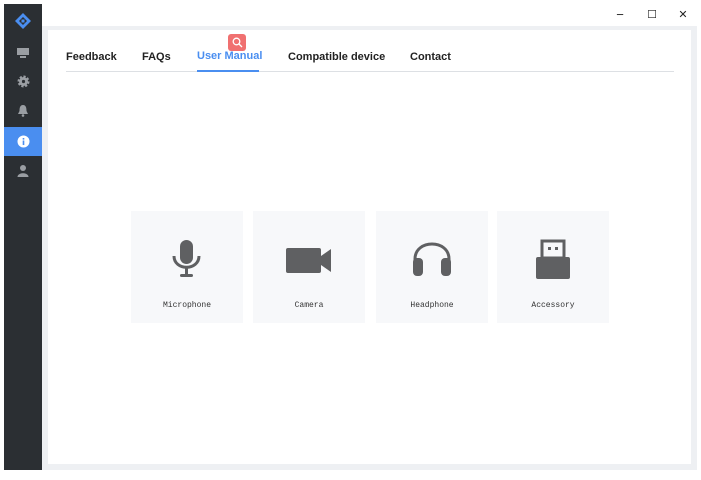 This screenshot has width=701, height=480. Describe the element at coordinates (91, 57) in the screenshot. I see `tab-feedback: Feedback` at that location.